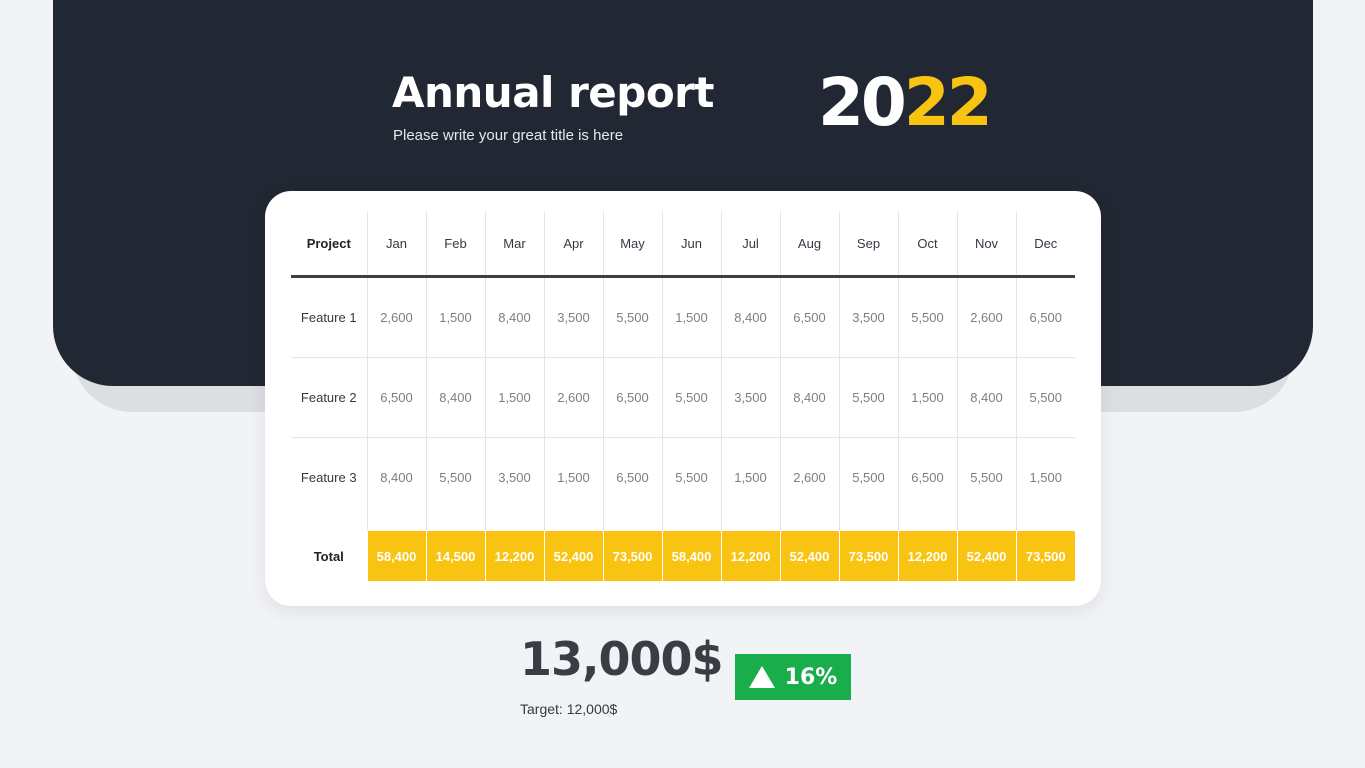 The width and height of the screenshot is (1365, 768). Describe the element at coordinates (862, 102) in the screenshot. I see `year-prefix: 20` at that location.